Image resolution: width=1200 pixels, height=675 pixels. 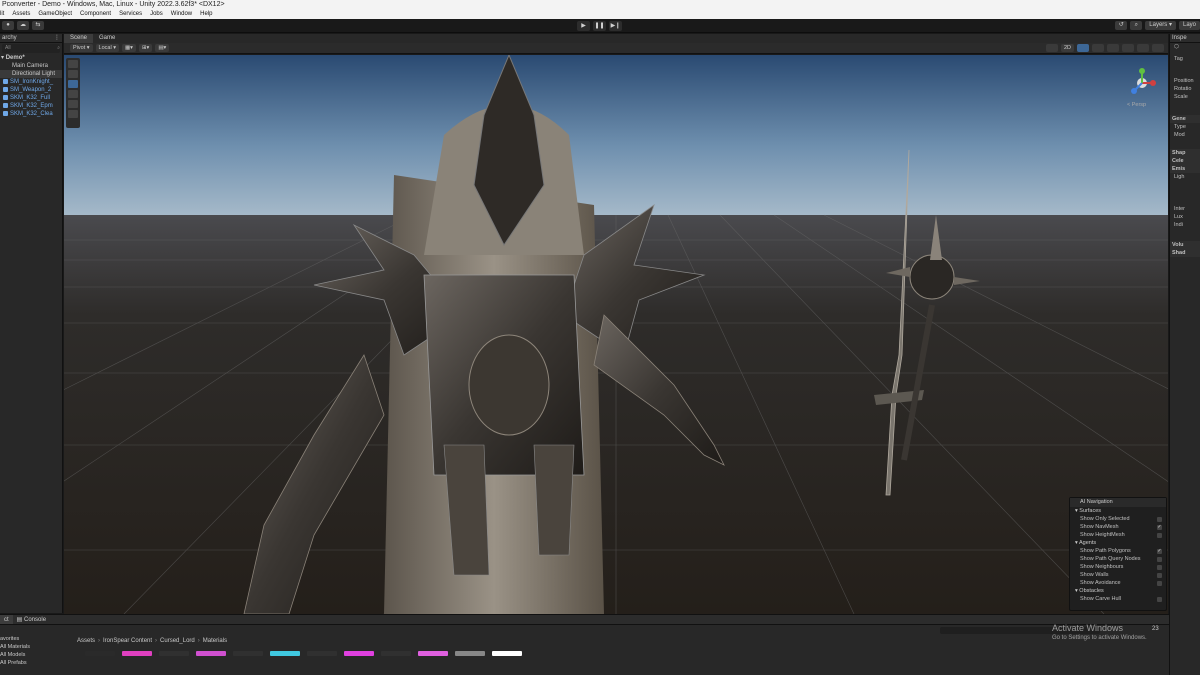 I want to click on hierarchy-item: SKM_K32_Full, so click(x=31, y=98).